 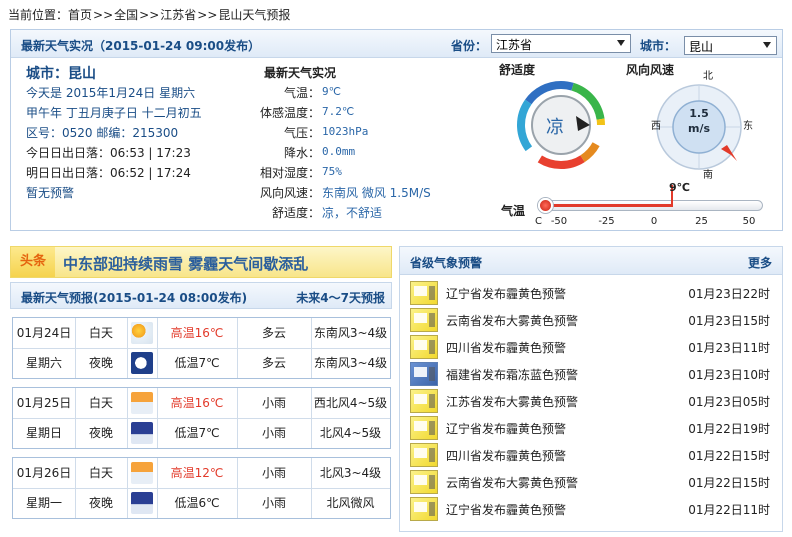 What do you see at coordinates (108, 153) in the screenshot?
I see `sun-today: 今日日出日落：06:53 | 17:23` at bounding box center [108, 153].